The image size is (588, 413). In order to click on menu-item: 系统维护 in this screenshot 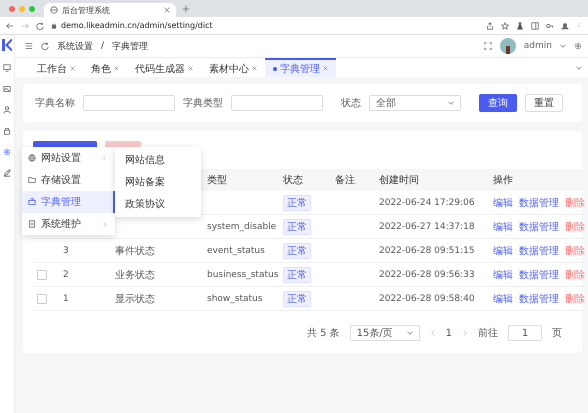, I will do `click(68, 224)`.